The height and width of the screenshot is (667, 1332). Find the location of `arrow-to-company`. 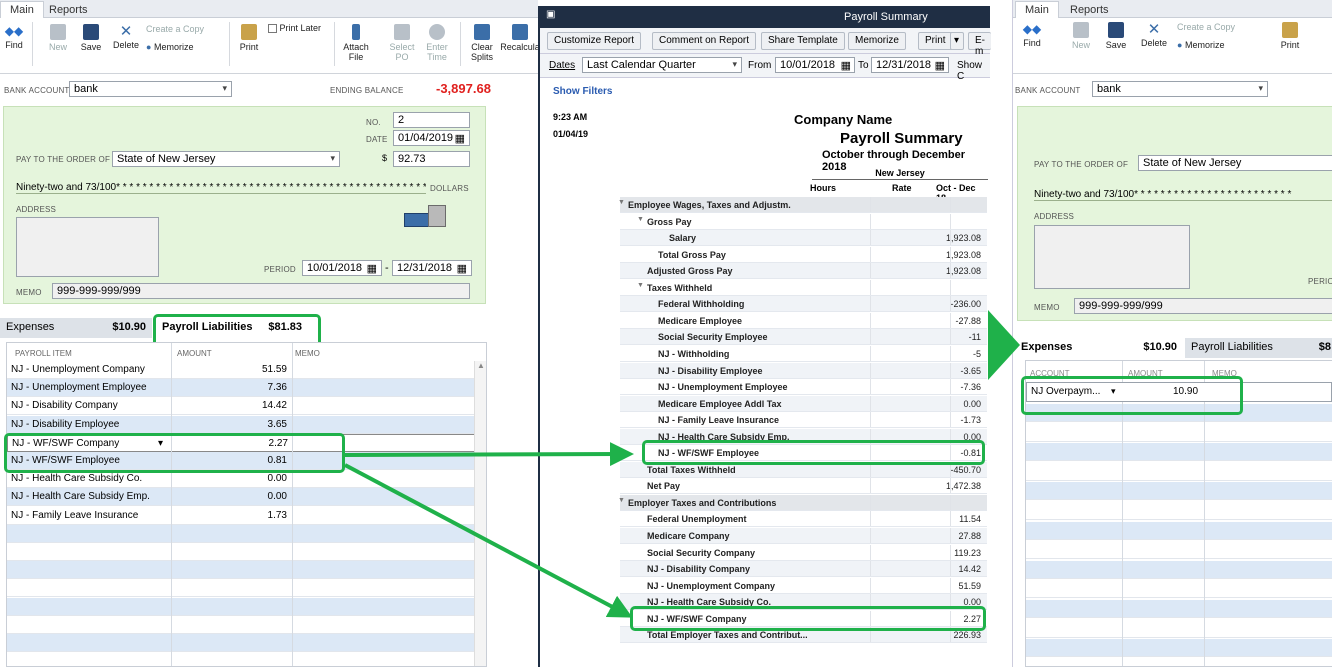

arrow-to-company is located at coordinates (488, 540).